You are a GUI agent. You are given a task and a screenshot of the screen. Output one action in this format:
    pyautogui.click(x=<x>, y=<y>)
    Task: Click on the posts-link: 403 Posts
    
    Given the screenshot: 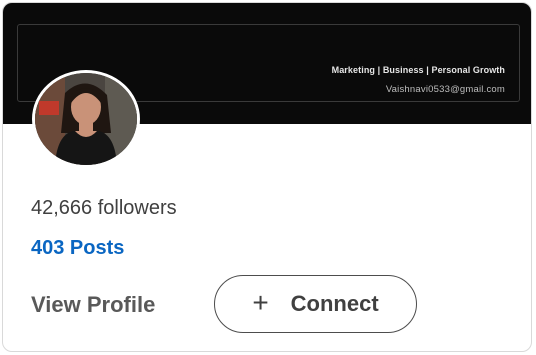 What is the action you would take?
    pyautogui.click(x=77, y=248)
    